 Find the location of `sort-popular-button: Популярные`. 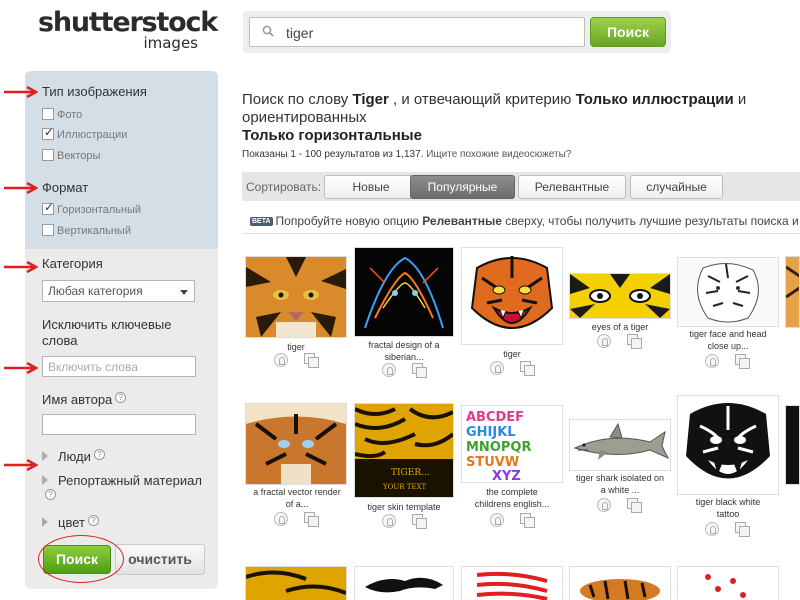

sort-popular-button: Популярные is located at coordinates (462, 187).